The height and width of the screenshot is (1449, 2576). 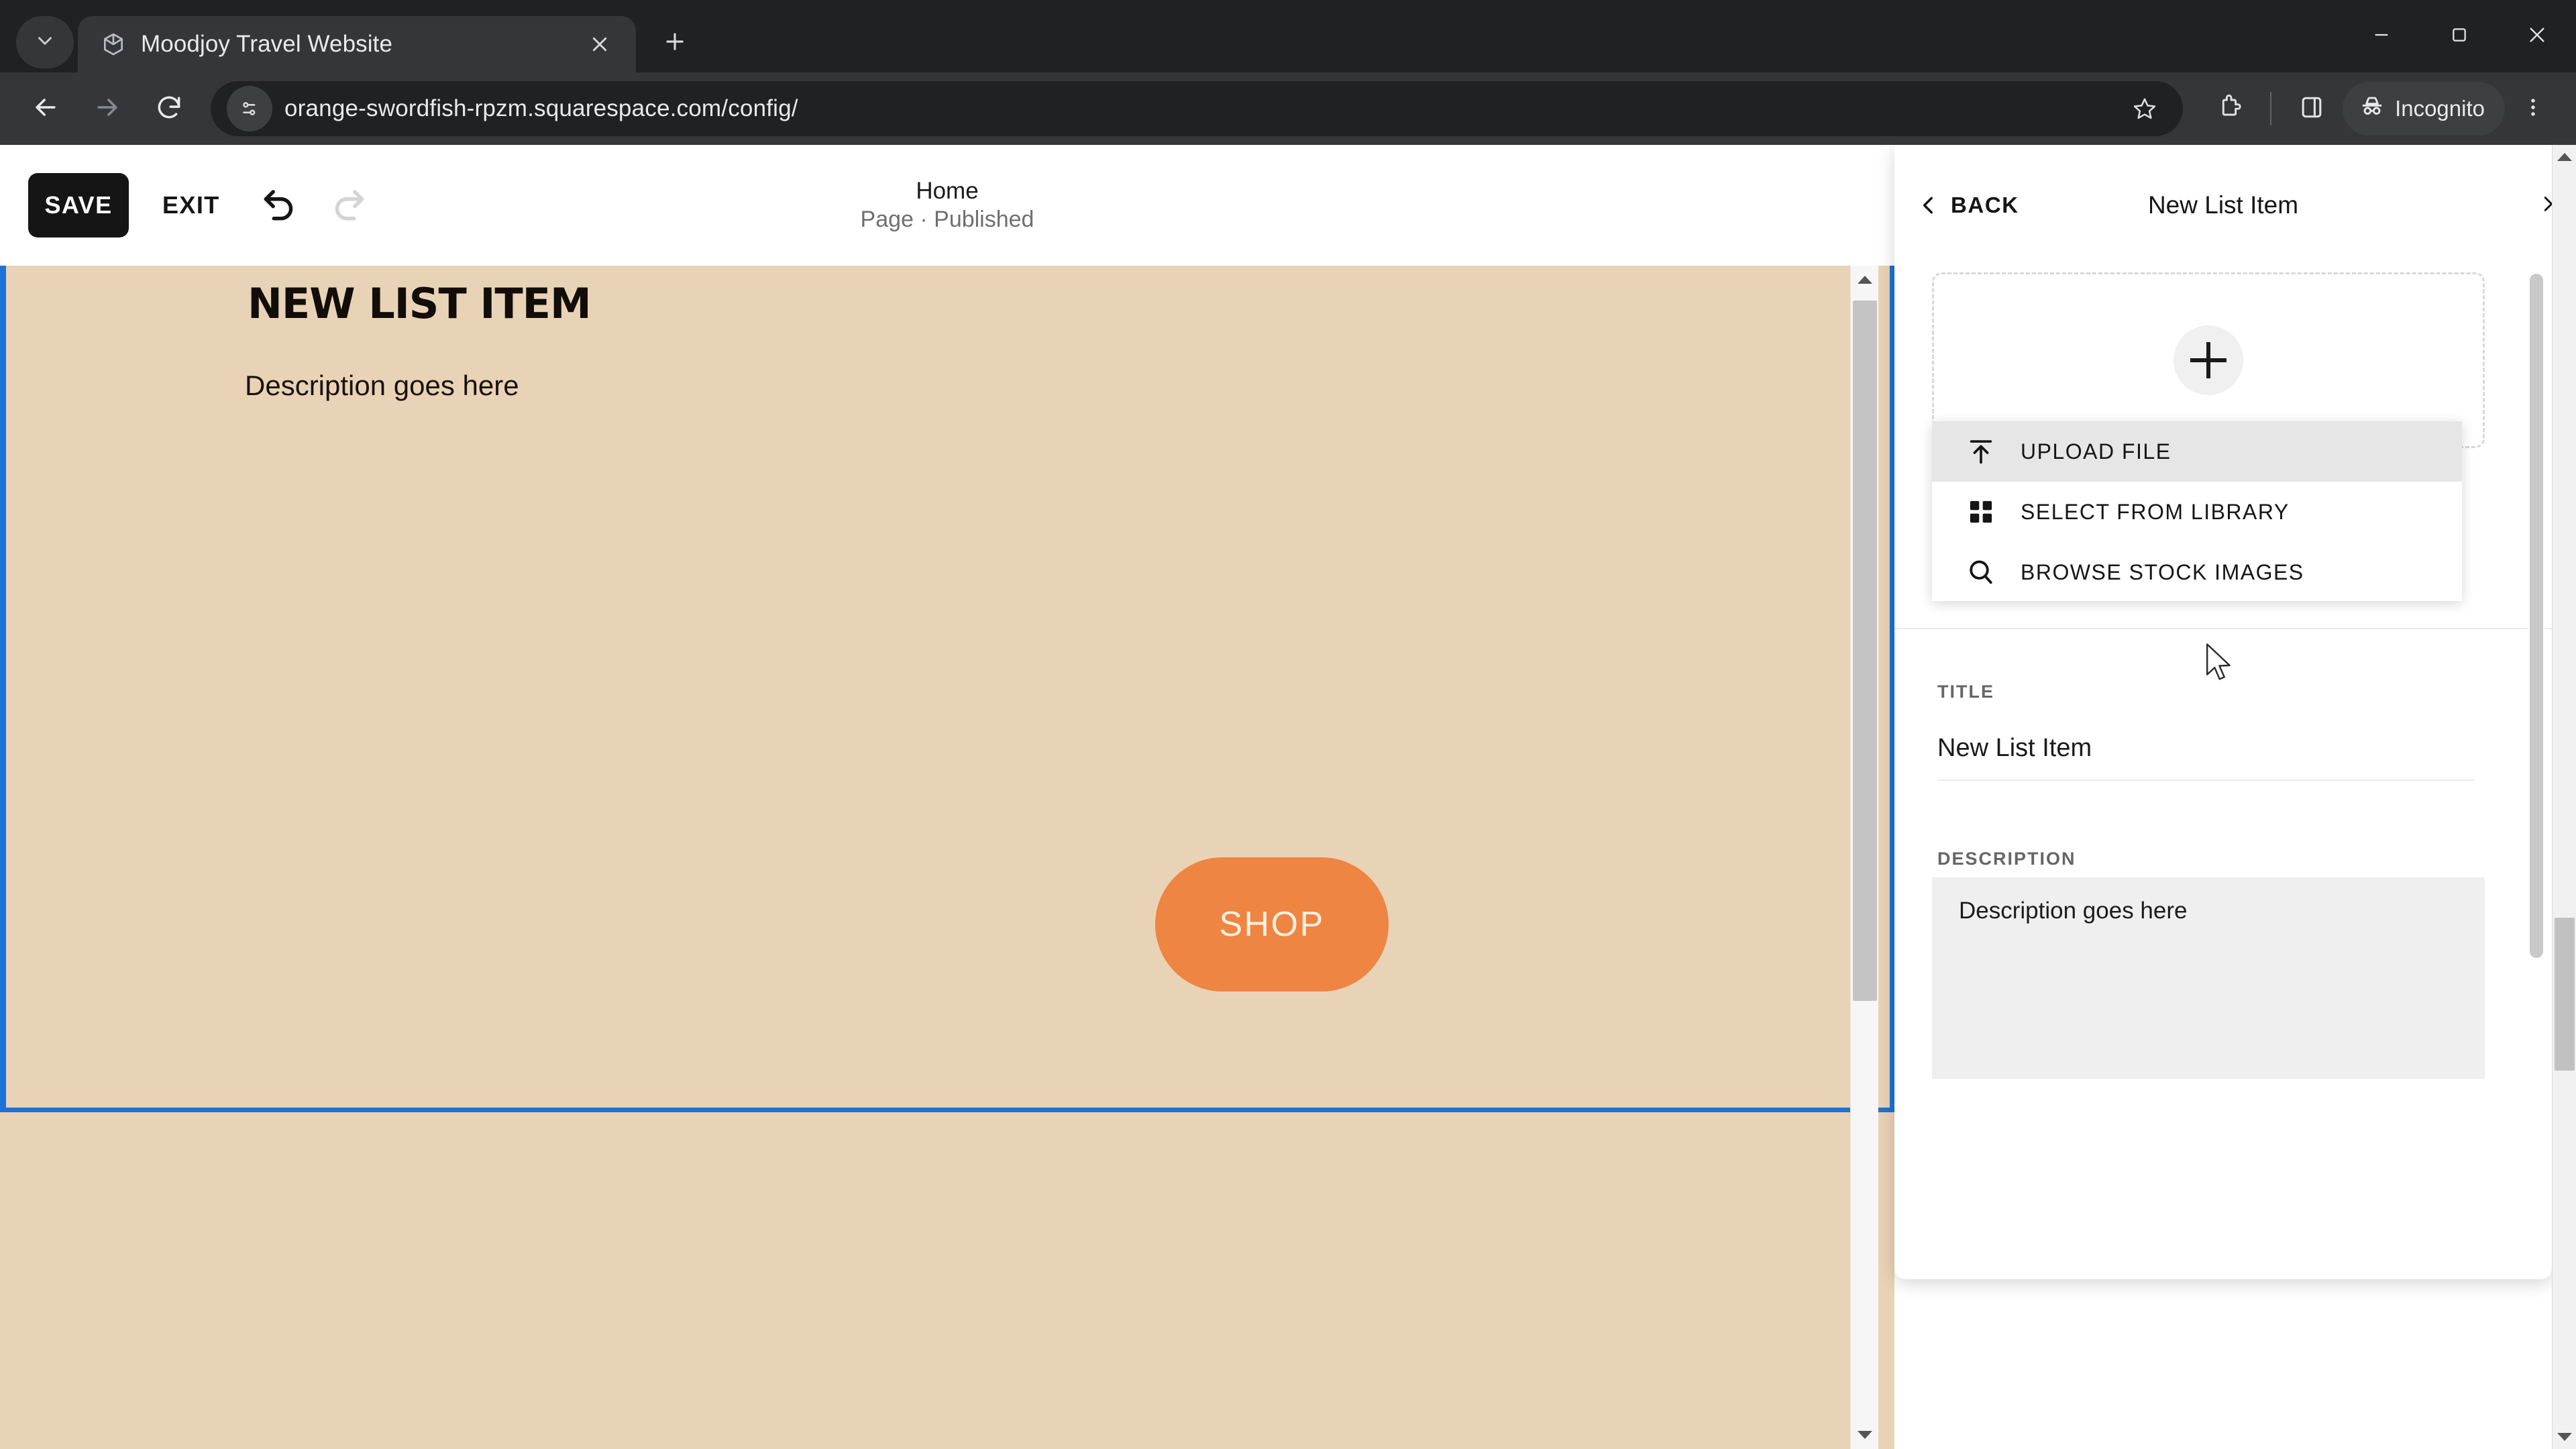 I want to click on reload-icon, so click(x=169, y=109).